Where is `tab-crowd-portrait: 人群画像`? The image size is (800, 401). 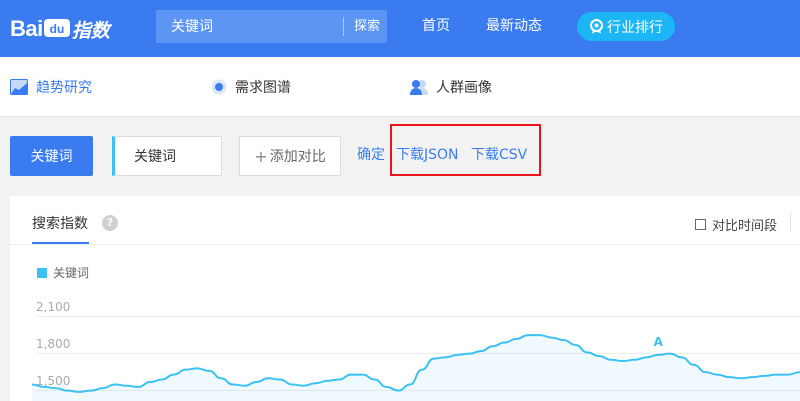 tab-crowd-portrait: 人群画像 is located at coordinates (451, 87).